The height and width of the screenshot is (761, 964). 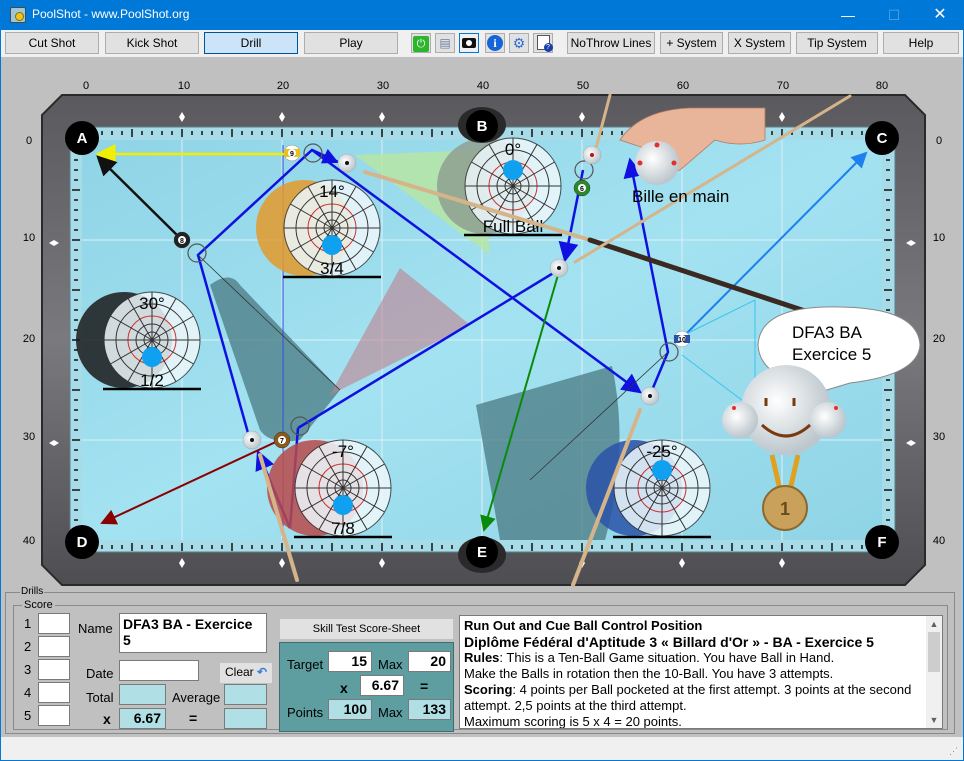 I want to click on cut-angle-label: 30°, so click(x=152, y=303).